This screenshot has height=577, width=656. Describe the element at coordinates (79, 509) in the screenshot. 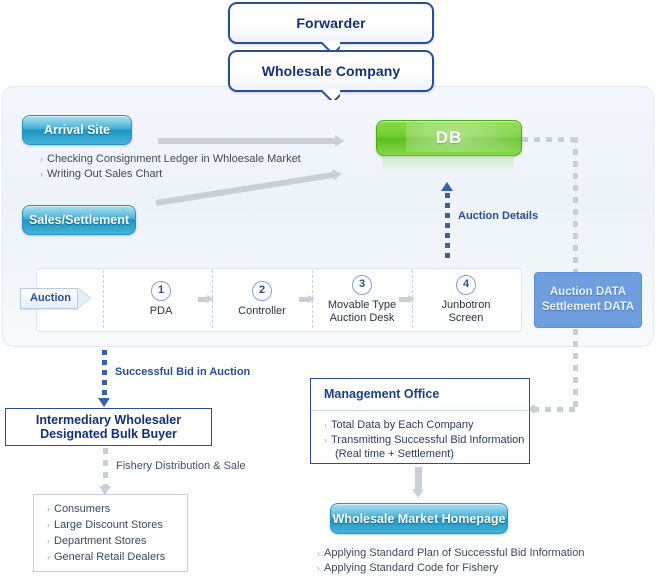

I see `list-item: › Consumers` at that location.